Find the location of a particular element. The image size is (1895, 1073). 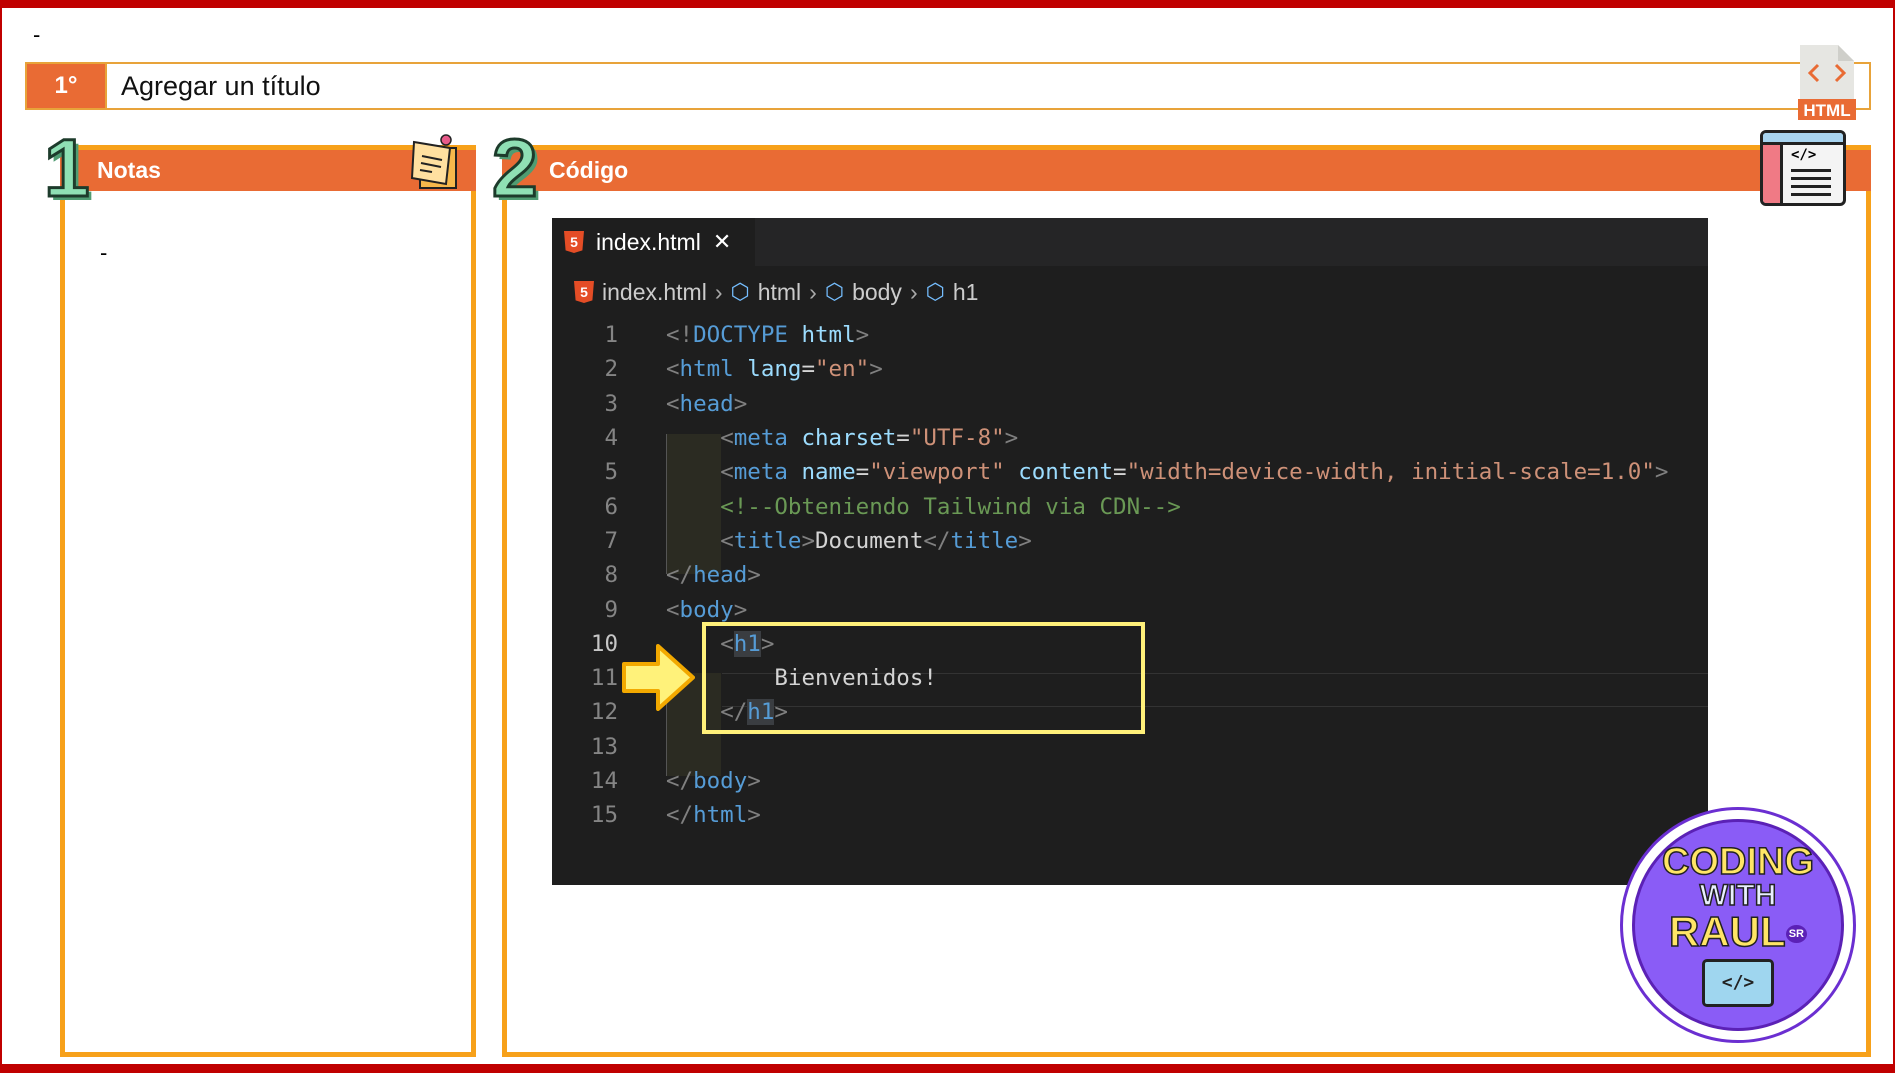

code-text: <!DOCTYPE html> is located at coordinates (743, 335).